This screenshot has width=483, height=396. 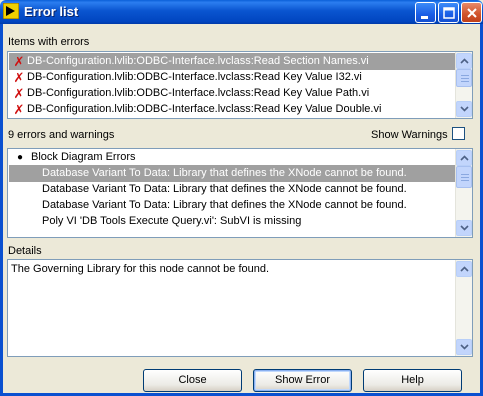 I want to click on maximize-icon, so click(x=449, y=13).